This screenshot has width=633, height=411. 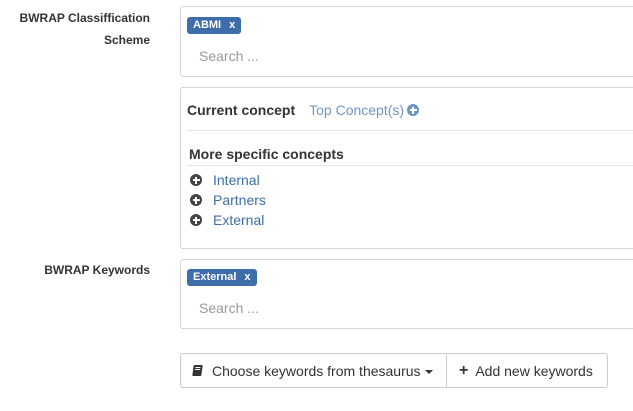 I want to click on thesaurus-header: Current concept Top Concept(s), so click(x=410, y=110).